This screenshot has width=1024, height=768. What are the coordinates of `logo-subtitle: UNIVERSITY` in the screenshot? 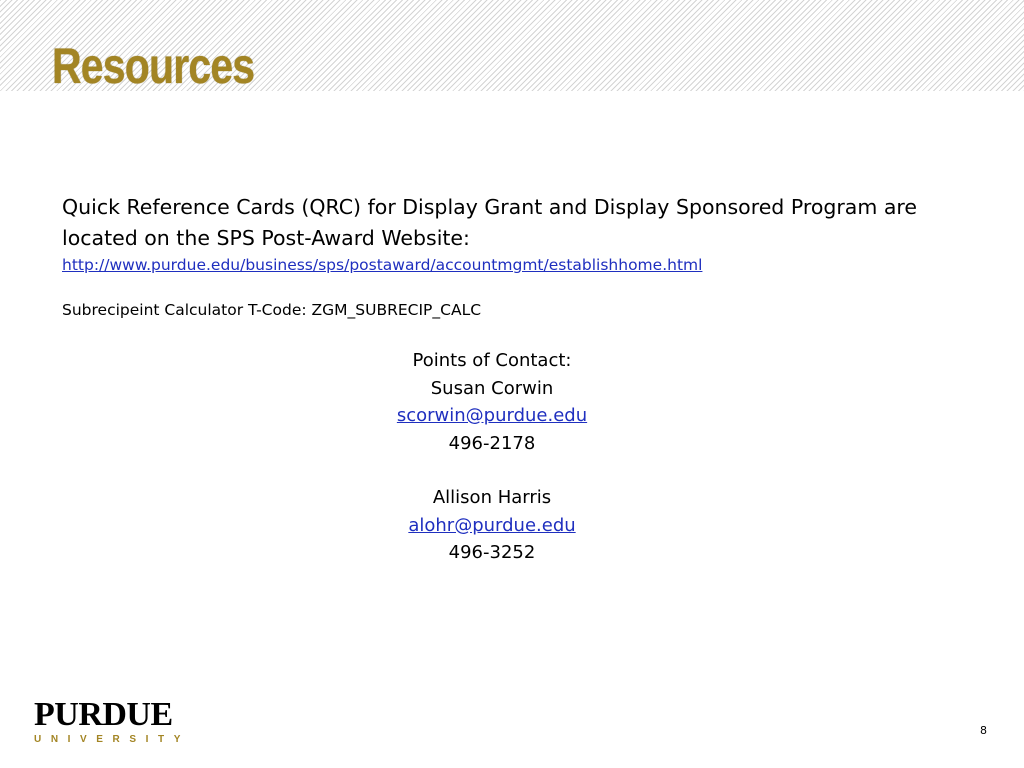 It's located at (112, 739).